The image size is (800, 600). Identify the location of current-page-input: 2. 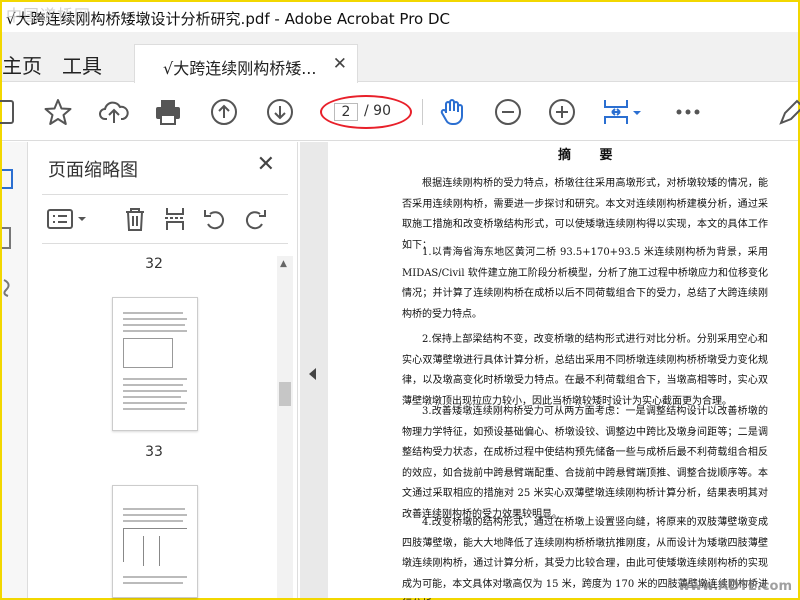
(346, 112).